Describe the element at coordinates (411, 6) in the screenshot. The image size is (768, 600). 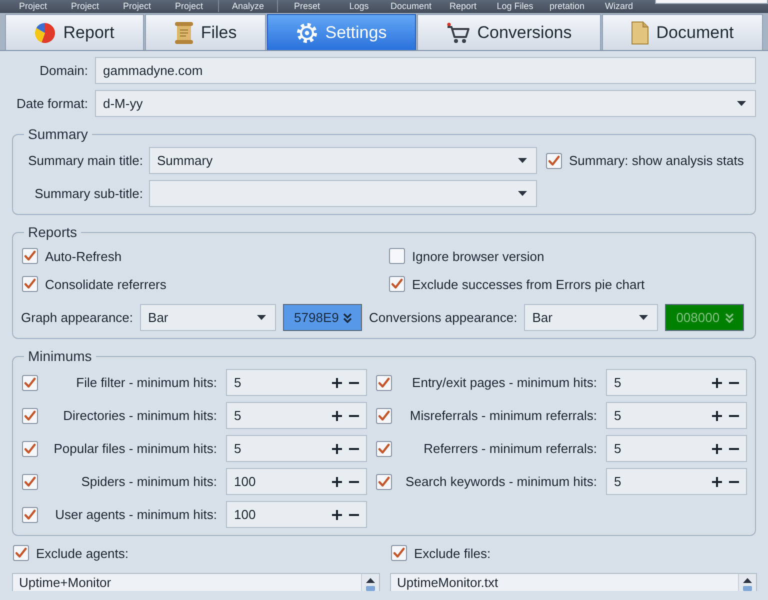
I see `toolbar-button: Document` at that location.